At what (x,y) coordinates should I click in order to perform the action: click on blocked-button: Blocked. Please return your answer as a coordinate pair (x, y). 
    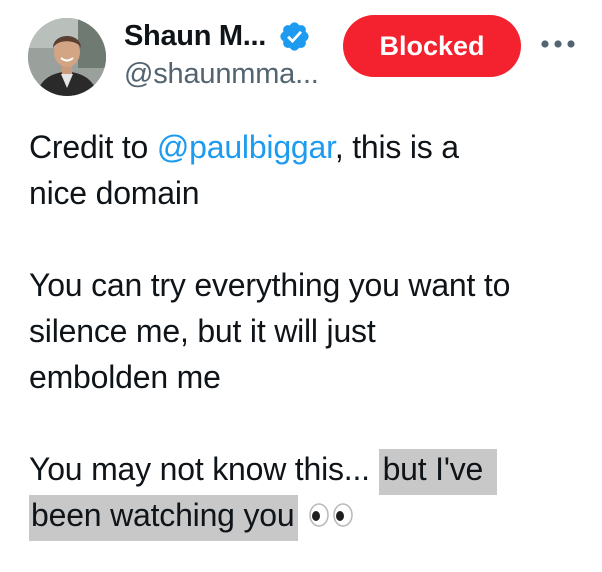
    Looking at the image, I should click on (432, 46).